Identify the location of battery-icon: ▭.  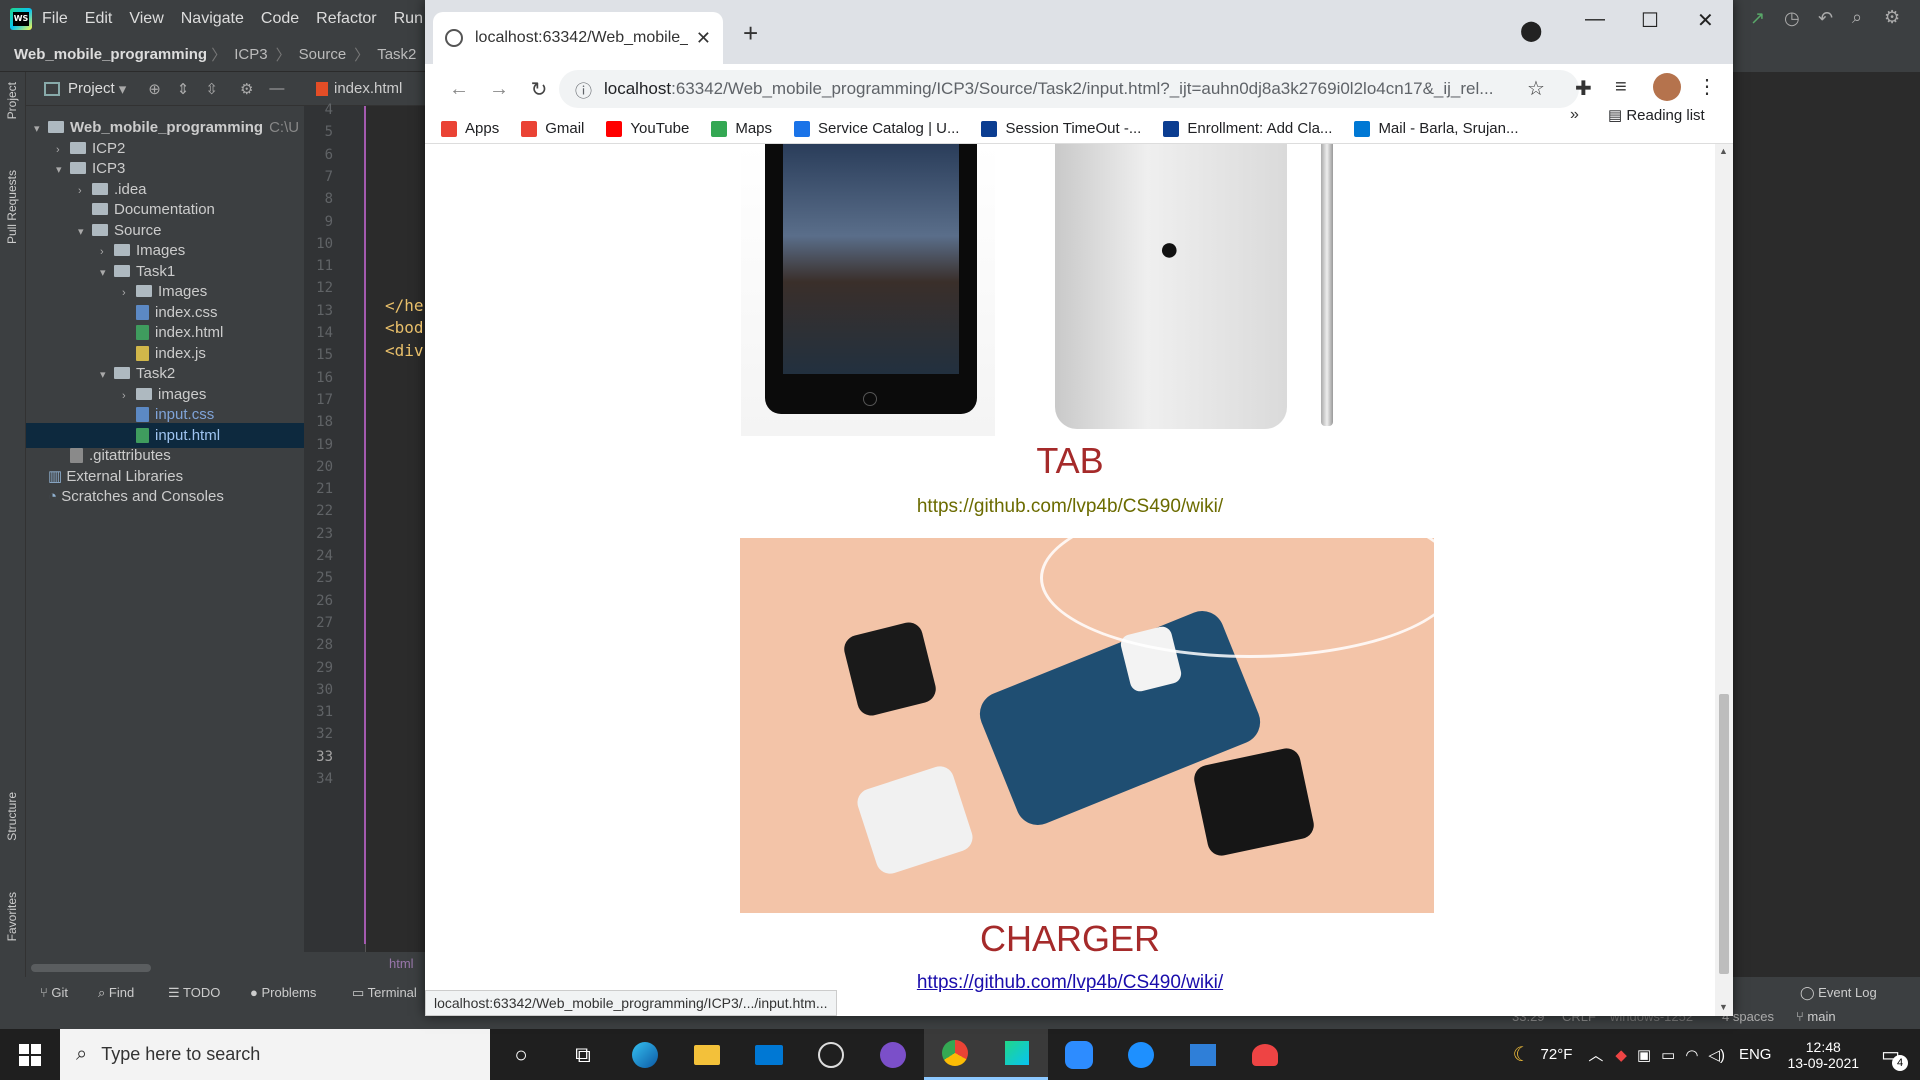
(1668, 1055).